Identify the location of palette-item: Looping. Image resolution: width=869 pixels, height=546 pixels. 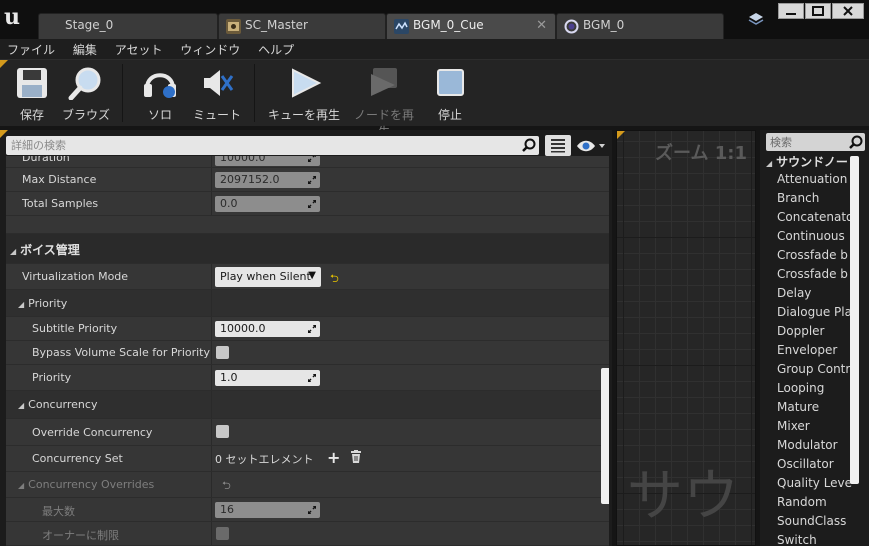
(817, 390).